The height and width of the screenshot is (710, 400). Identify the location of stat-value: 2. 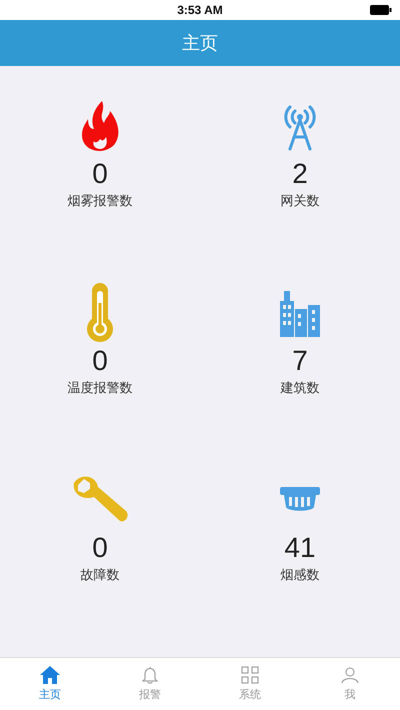
(300, 174).